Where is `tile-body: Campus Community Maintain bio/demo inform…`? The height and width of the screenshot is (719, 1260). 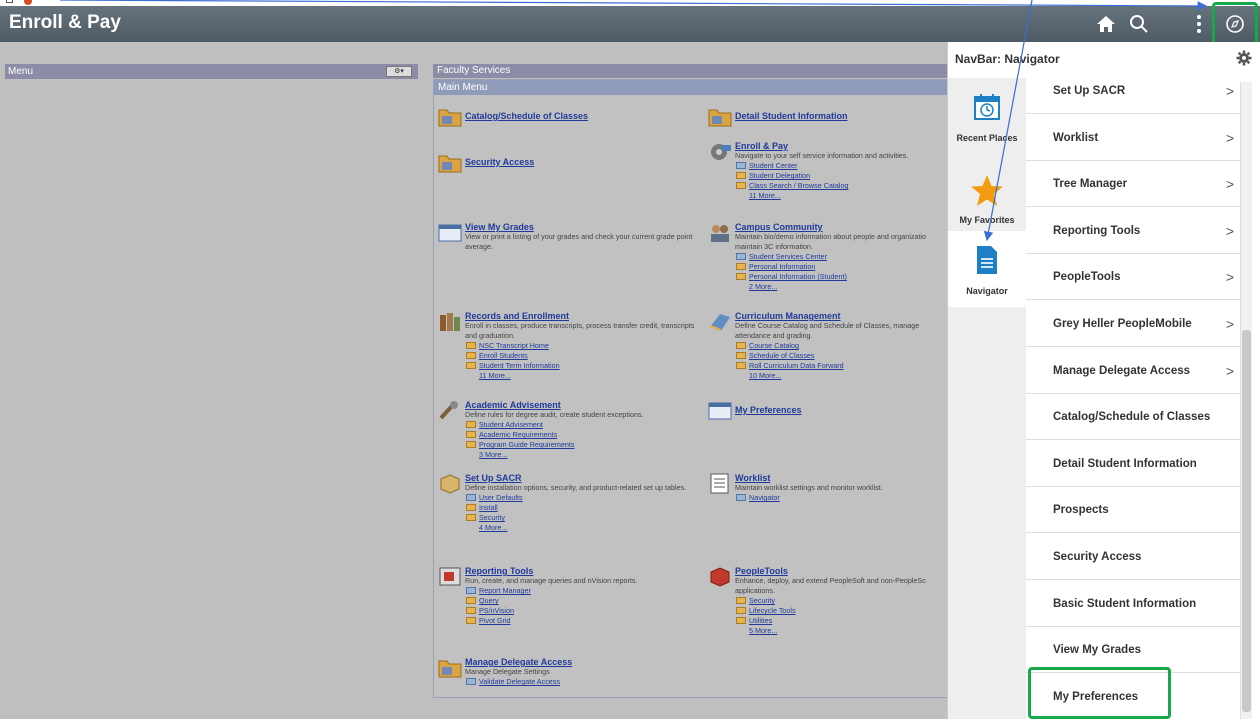
tile-body: Campus Community Maintain bio/demo inform… is located at coordinates (845, 257).